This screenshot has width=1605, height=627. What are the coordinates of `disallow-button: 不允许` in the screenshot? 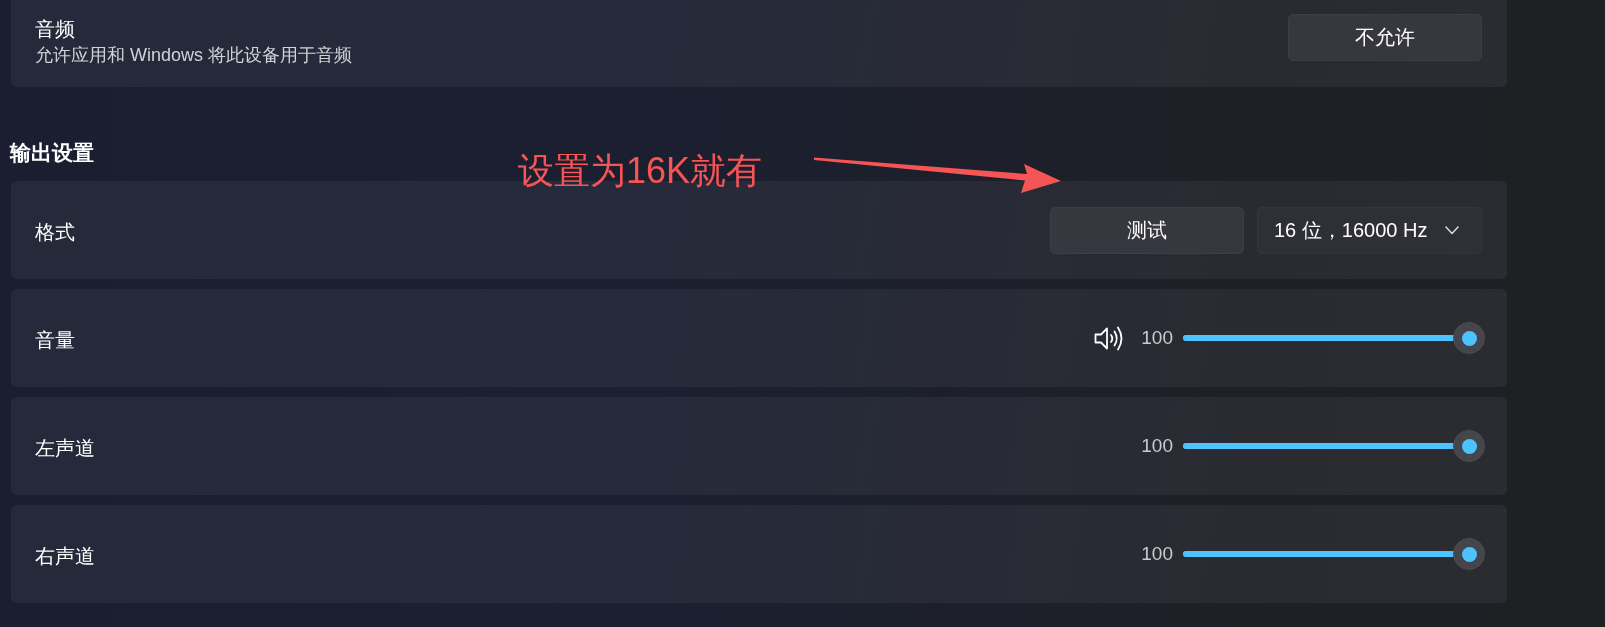 It's located at (1385, 37).